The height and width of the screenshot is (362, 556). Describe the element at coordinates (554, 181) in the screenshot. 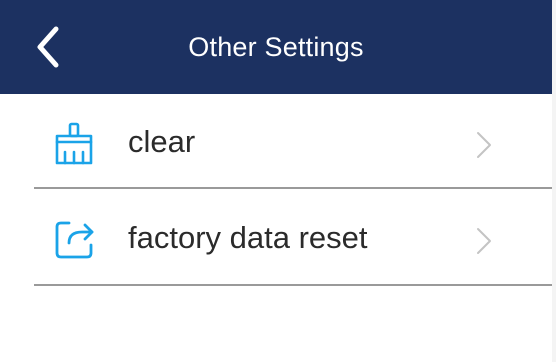

I see `scroll-edge` at that location.